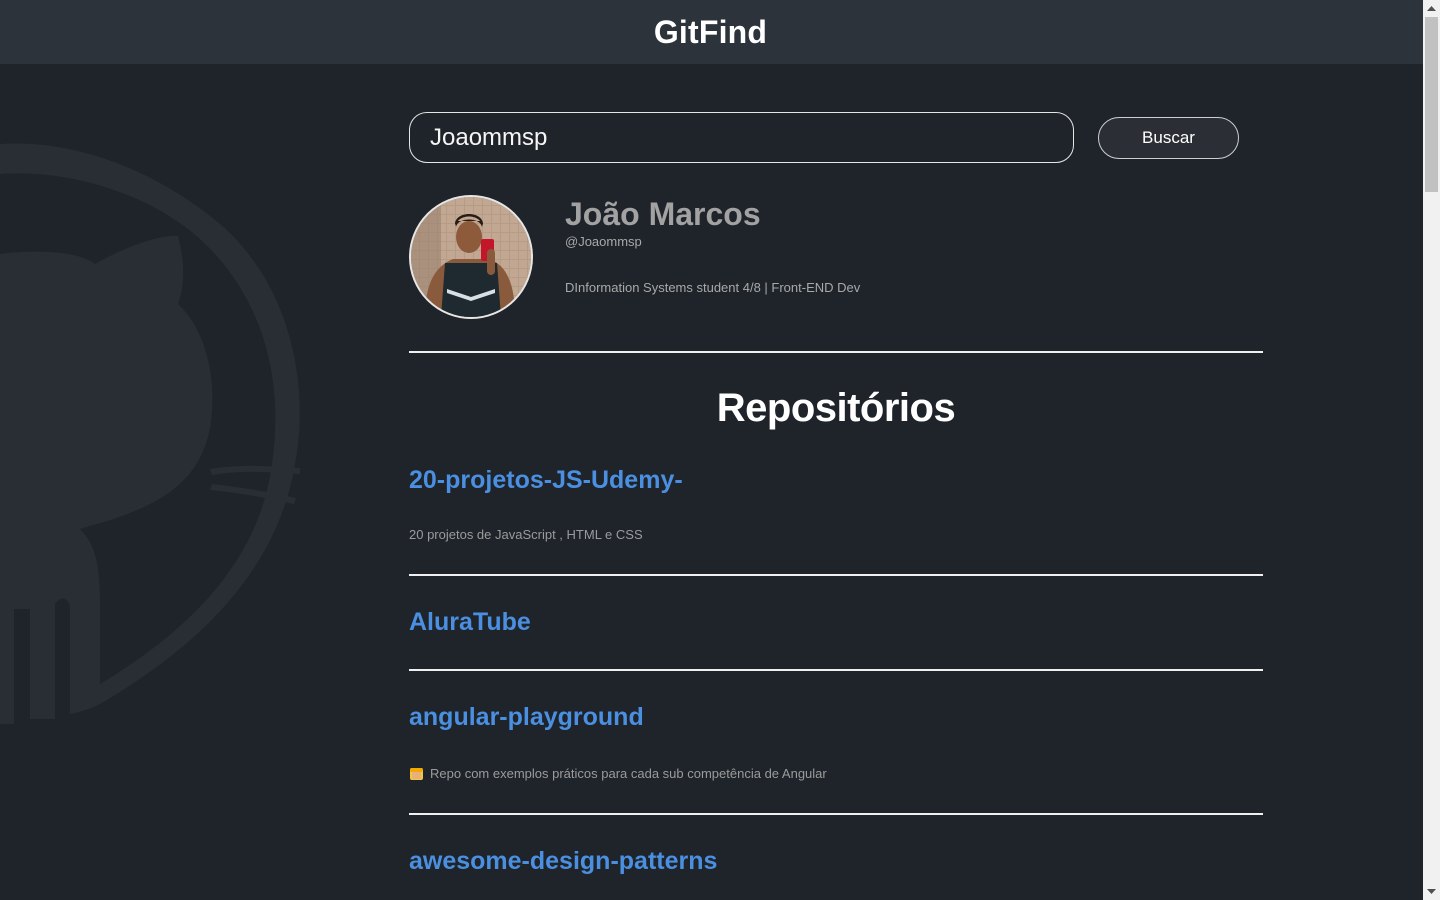 The height and width of the screenshot is (900, 1440). I want to click on scroll-up-icon, so click(1431, 8).